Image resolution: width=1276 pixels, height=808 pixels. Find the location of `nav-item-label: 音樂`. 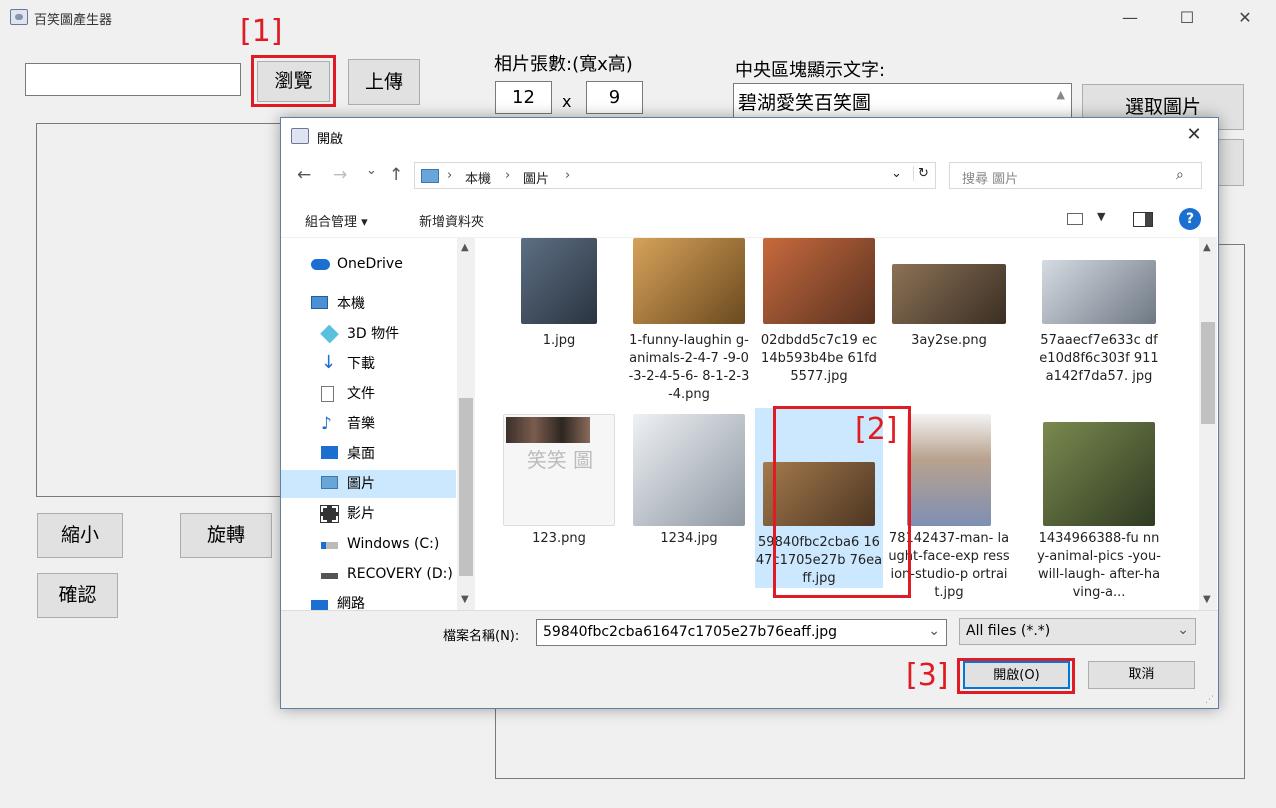

nav-item-label: 音樂 is located at coordinates (361, 424).